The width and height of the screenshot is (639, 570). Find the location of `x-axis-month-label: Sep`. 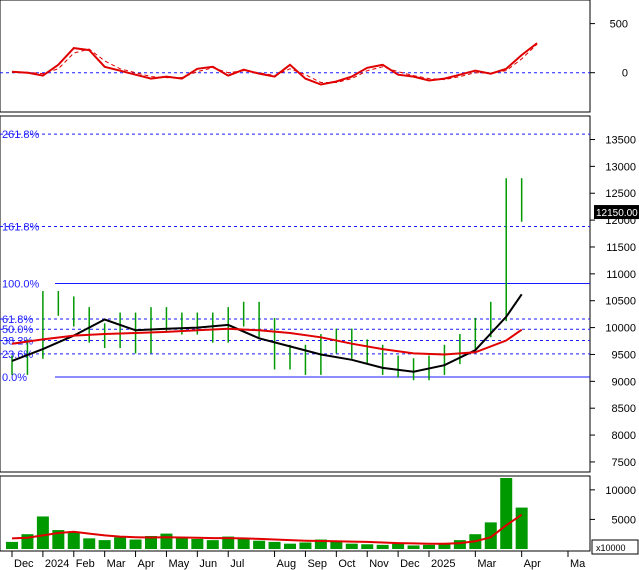

x-axis-month-label: Sep is located at coordinates (317, 564).